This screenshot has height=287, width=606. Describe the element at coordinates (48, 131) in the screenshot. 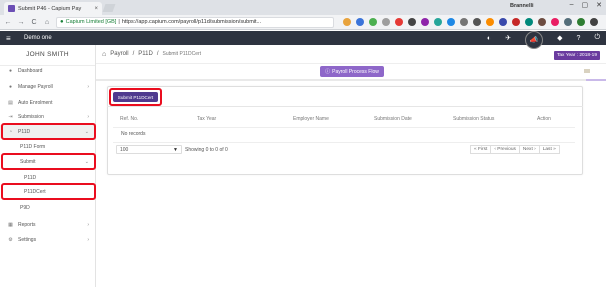

I see `sidebar-item-p11d: ◔ P11D ⌄` at that location.